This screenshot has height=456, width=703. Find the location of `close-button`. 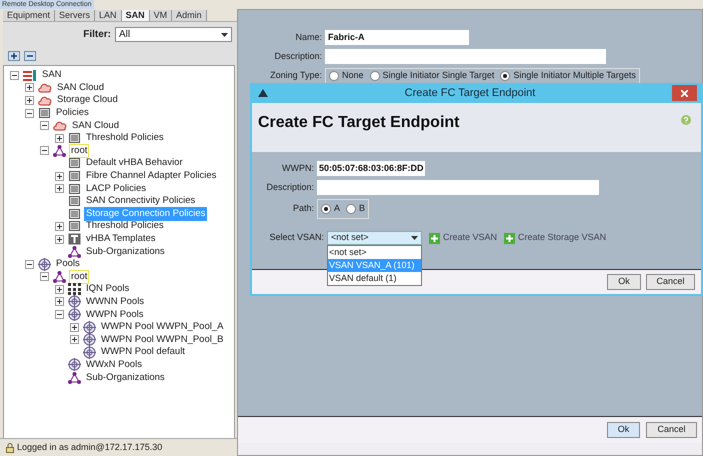

close-button is located at coordinates (684, 93).